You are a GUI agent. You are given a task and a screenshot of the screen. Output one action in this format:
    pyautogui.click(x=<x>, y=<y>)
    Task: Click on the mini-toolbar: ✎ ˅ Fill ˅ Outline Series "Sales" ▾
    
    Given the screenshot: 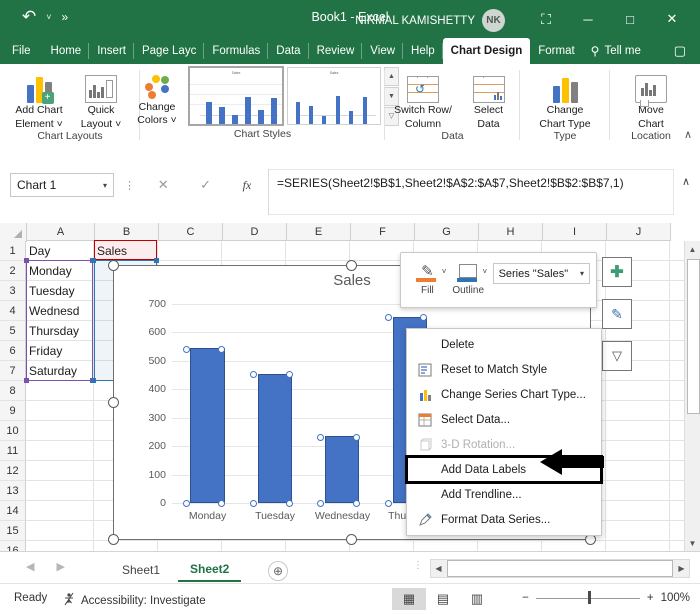 What is the action you would take?
    pyautogui.click(x=498, y=280)
    